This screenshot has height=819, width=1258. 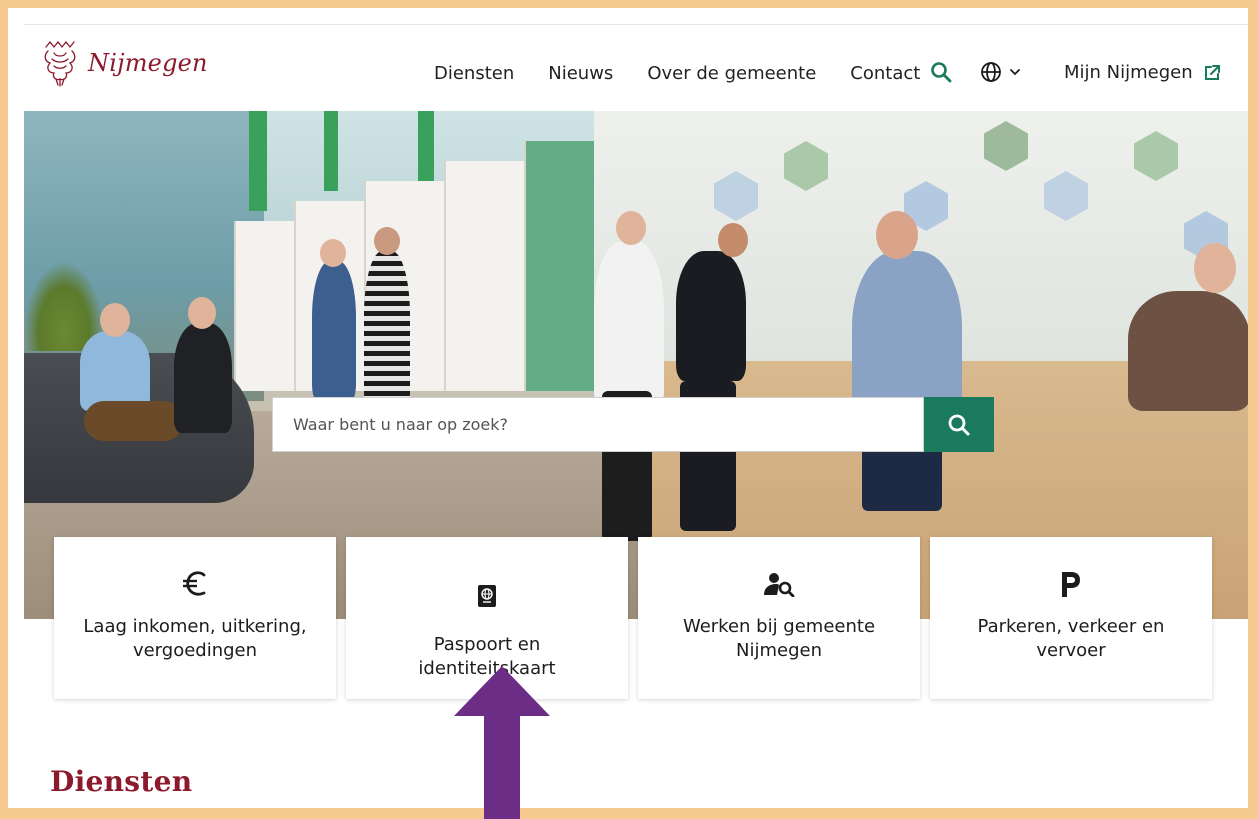 What do you see at coordinates (1071, 584) in the screenshot?
I see `parking-icon` at bounding box center [1071, 584].